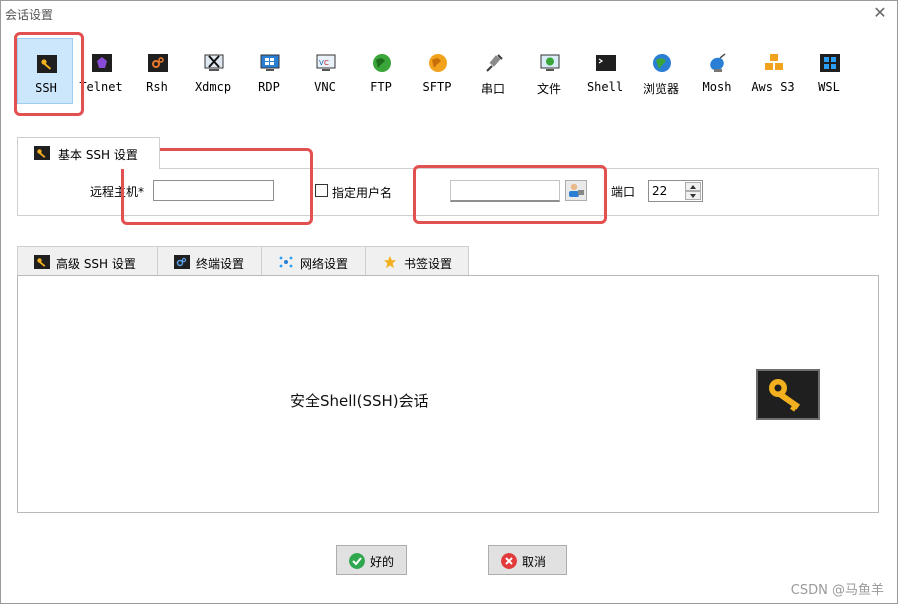 This screenshot has height=604, width=898. Describe the element at coordinates (213, 190) in the screenshot. I see `remote-host-input` at that location.